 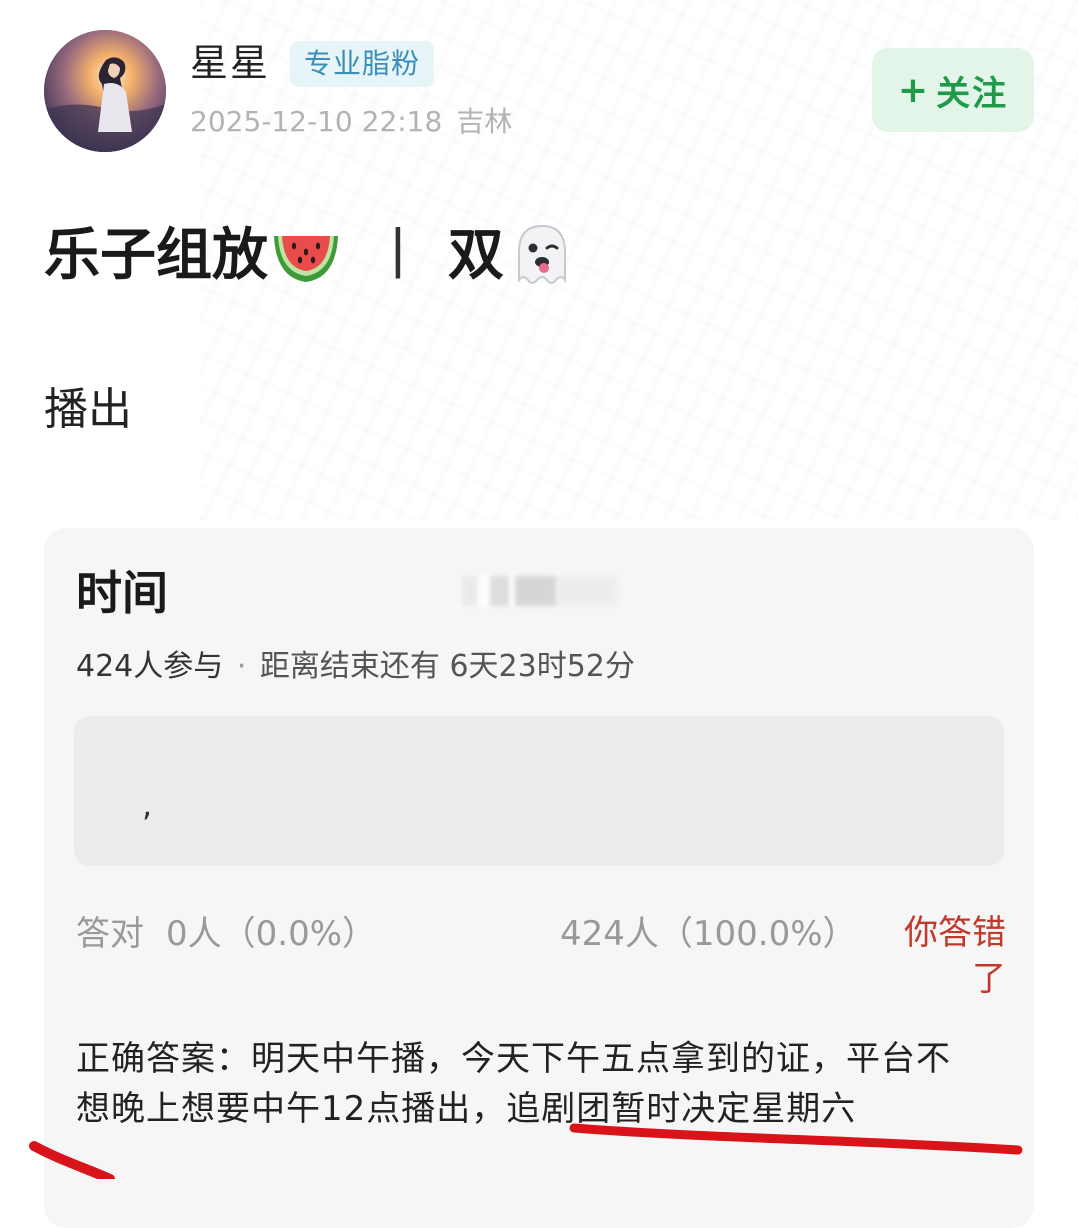 I want to click on post-title: 乐子组放 丨 双, so click(x=312, y=256).